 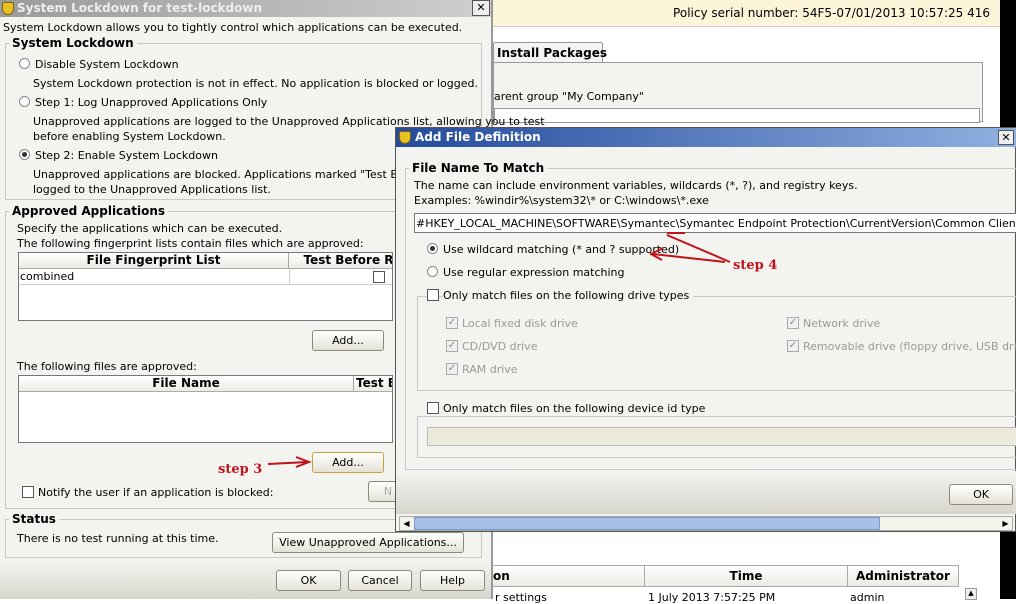 What do you see at coordinates (452, 323) in the screenshot?
I see `local-disk-checkbox: ✓` at bounding box center [452, 323].